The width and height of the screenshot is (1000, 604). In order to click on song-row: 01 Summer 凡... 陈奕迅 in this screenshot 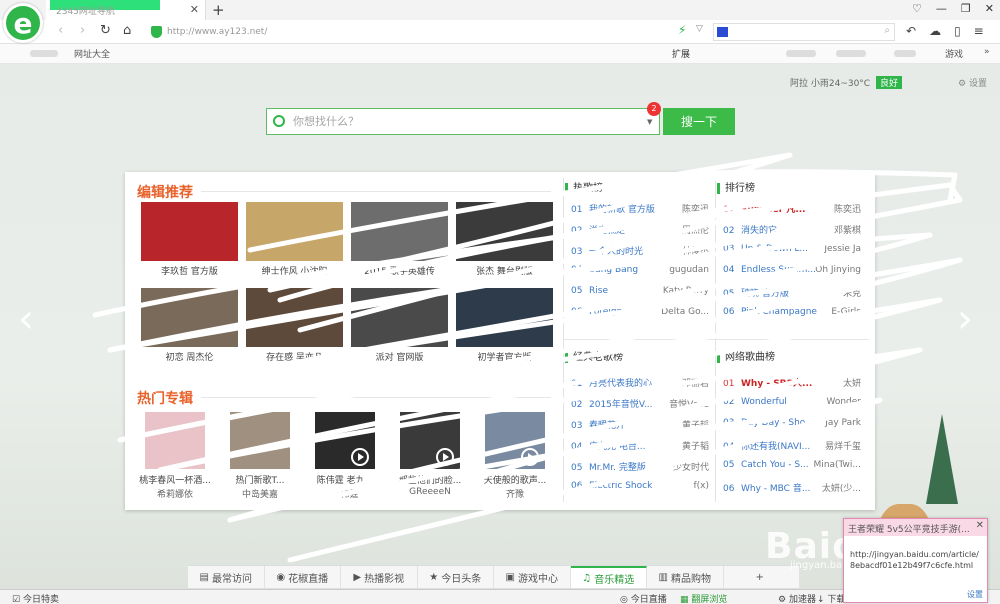, I will do `click(792, 209)`.